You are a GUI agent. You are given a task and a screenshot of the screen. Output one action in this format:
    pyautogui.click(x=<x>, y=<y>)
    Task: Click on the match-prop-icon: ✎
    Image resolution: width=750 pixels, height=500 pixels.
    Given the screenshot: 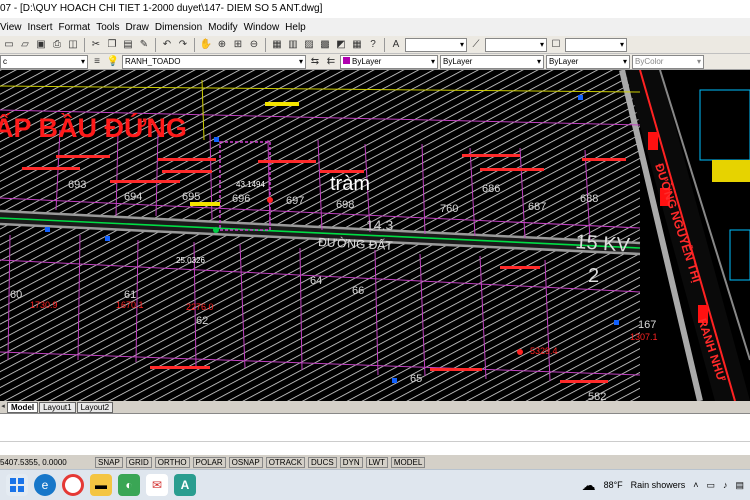 What is the action you would take?
    pyautogui.click(x=144, y=45)
    